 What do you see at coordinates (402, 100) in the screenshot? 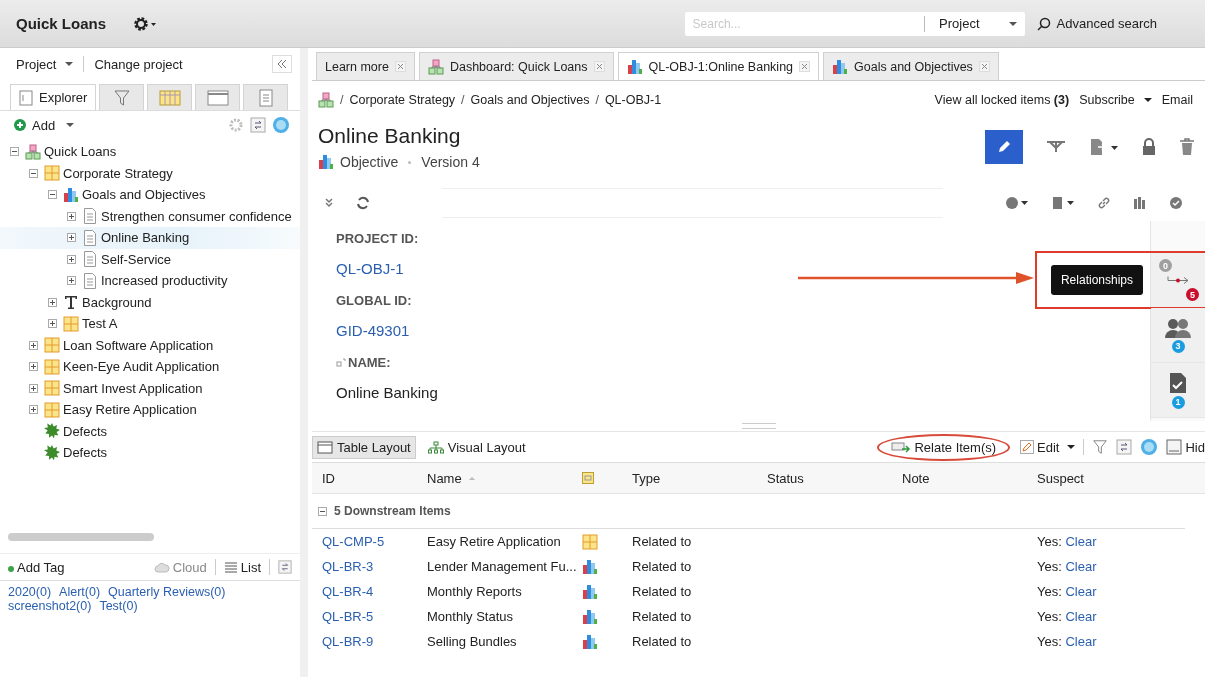
I see `breadcrumb-link: Corporate Strategy` at bounding box center [402, 100].